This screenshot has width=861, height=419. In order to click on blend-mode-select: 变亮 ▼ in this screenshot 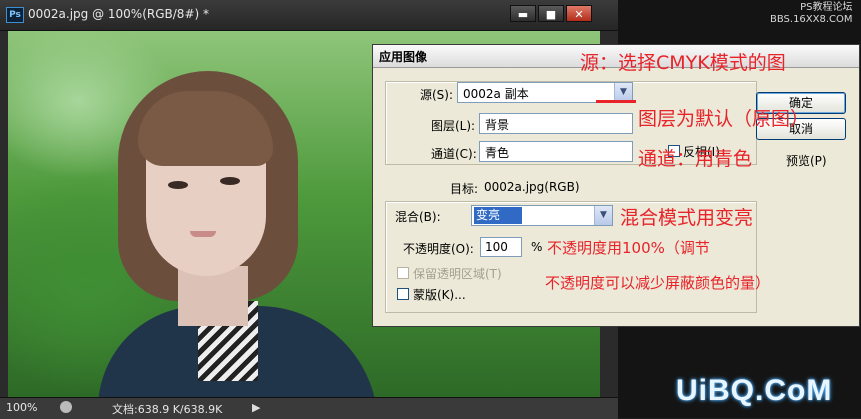, I will do `click(542, 215)`.